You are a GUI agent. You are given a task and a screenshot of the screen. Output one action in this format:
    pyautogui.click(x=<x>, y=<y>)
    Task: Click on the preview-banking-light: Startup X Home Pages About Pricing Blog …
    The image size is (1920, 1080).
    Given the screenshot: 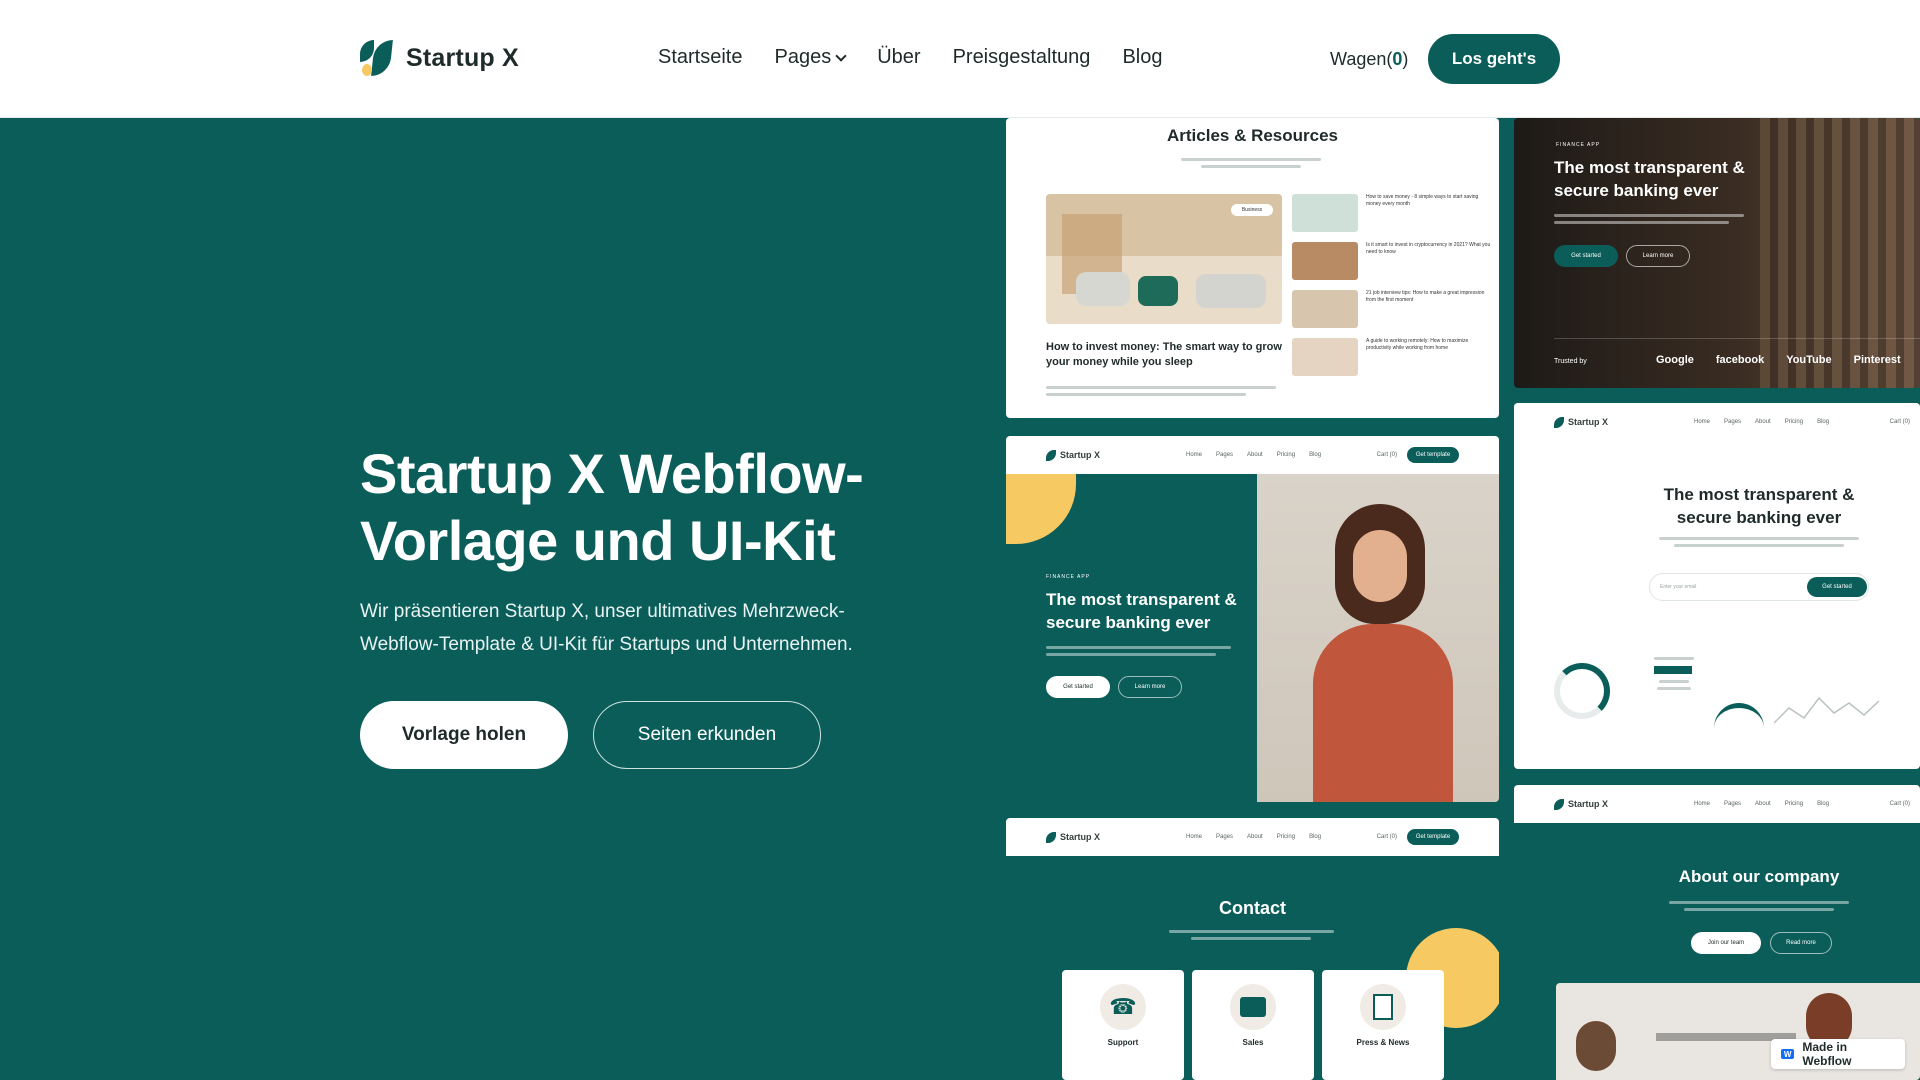 What is the action you would take?
    pyautogui.click(x=1717, y=586)
    